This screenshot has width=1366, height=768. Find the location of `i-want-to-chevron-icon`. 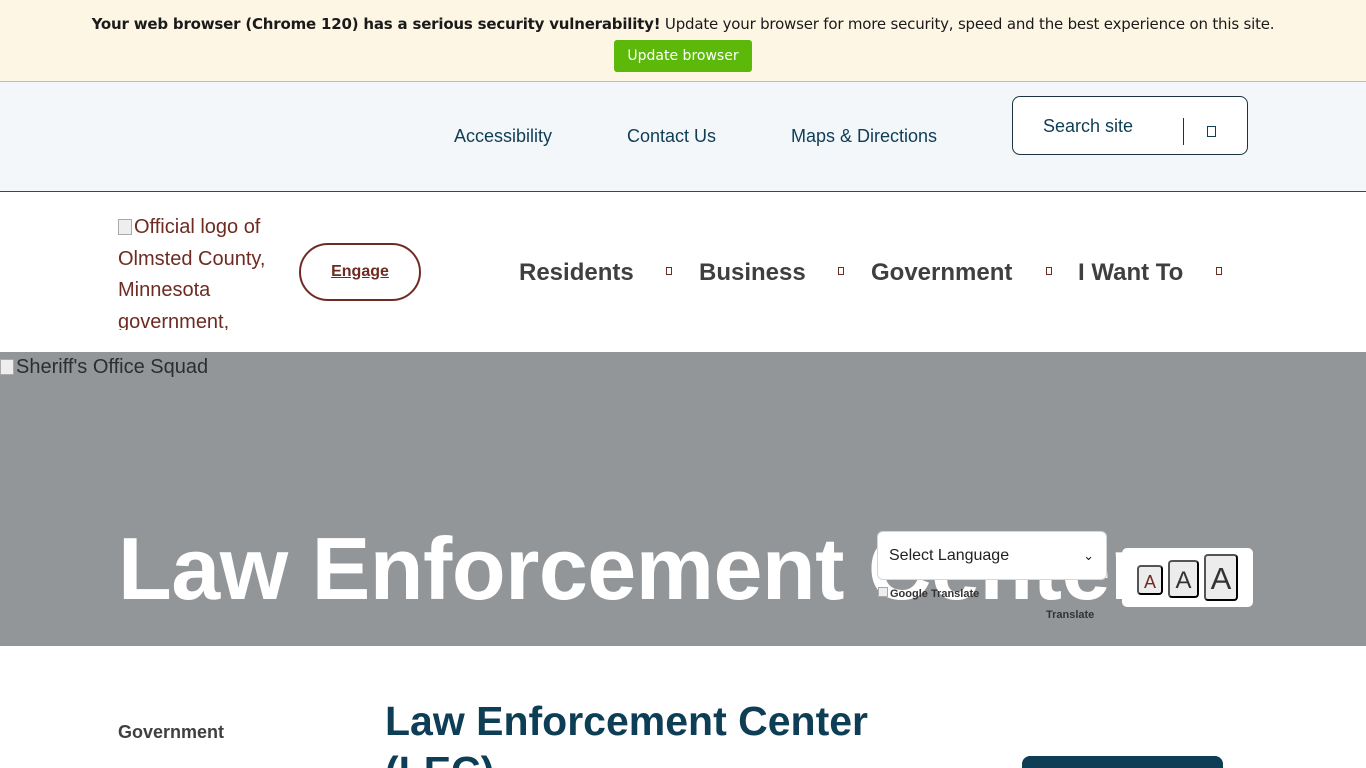

i-want-to-chevron-icon is located at coordinates (1219, 271).